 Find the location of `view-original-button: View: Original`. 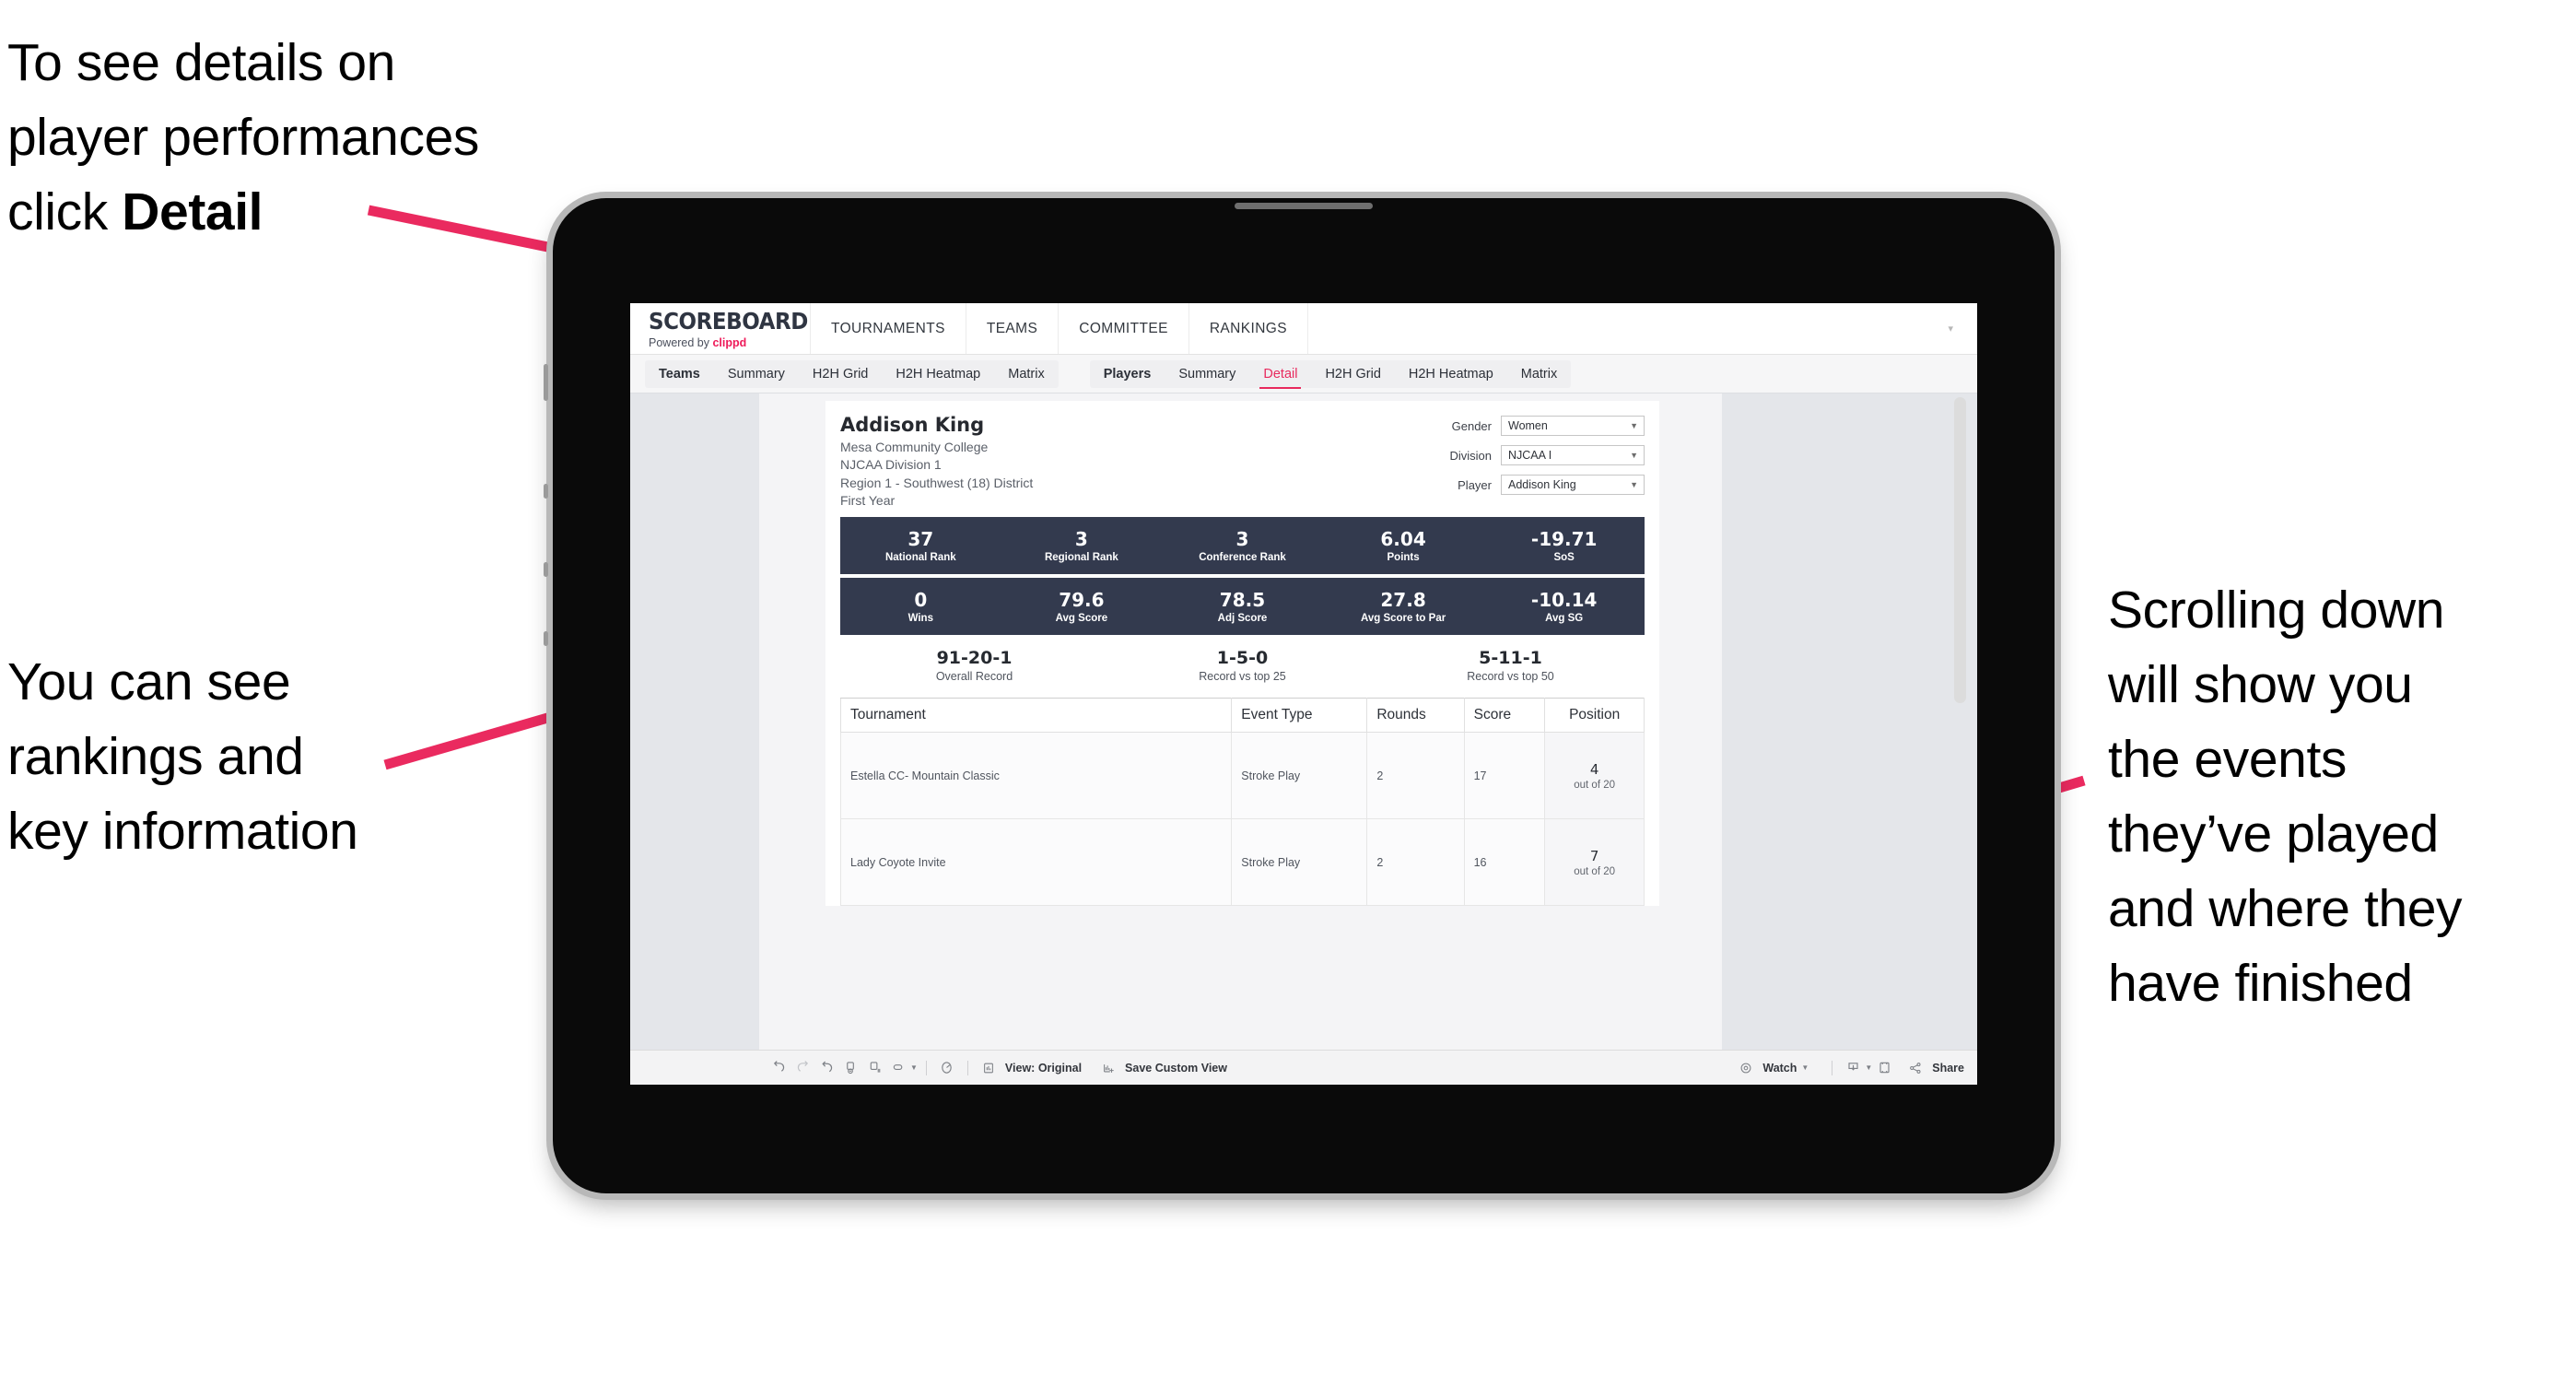

view-original-button: View: Original is located at coordinates (1029, 1068).